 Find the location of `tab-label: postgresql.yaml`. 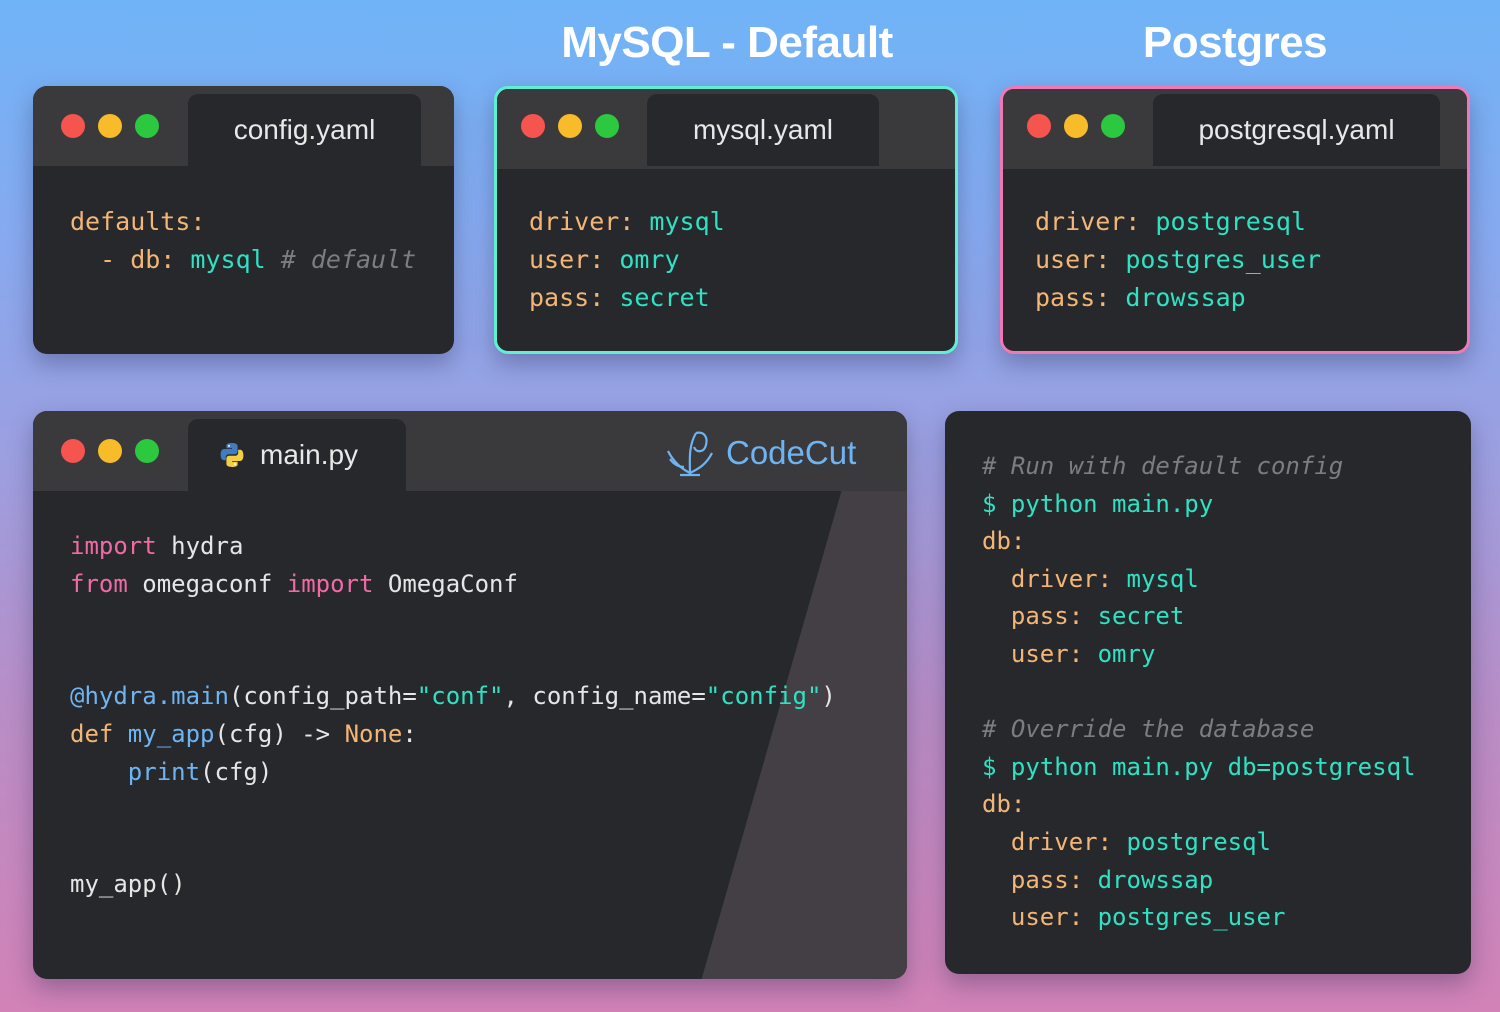

tab-label: postgresql.yaml is located at coordinates (1296, 129).